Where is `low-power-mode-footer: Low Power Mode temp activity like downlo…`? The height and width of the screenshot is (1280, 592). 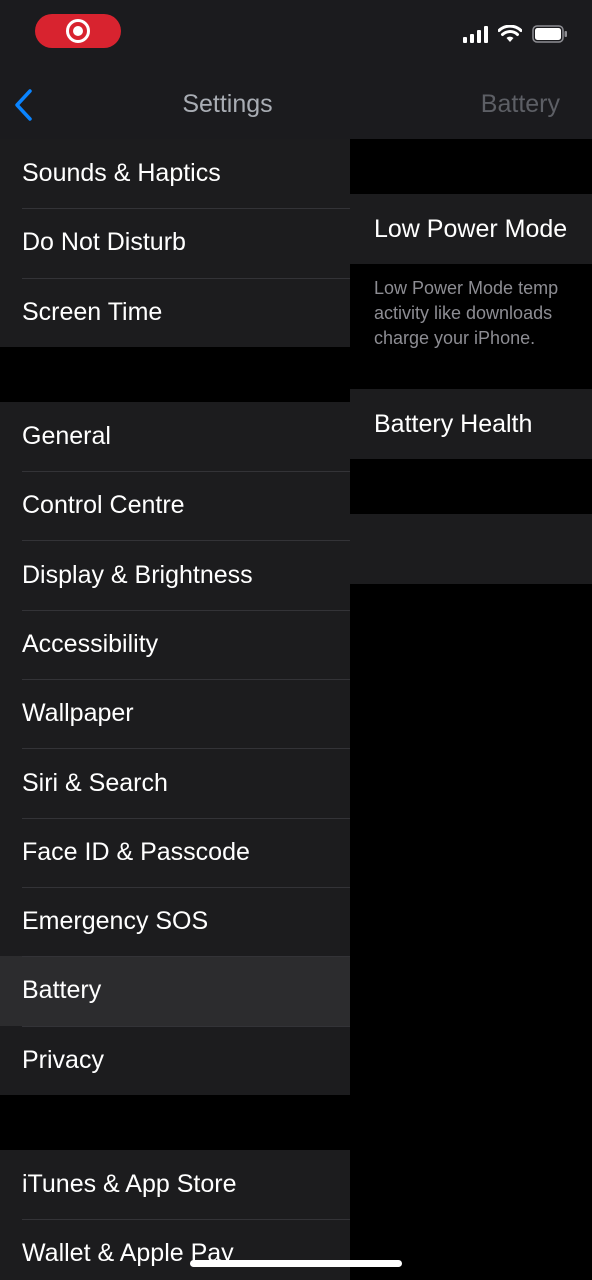
low-power-mode-footer: Low Power Mode temp activity like downlo… is located at coordinates (483, 313).